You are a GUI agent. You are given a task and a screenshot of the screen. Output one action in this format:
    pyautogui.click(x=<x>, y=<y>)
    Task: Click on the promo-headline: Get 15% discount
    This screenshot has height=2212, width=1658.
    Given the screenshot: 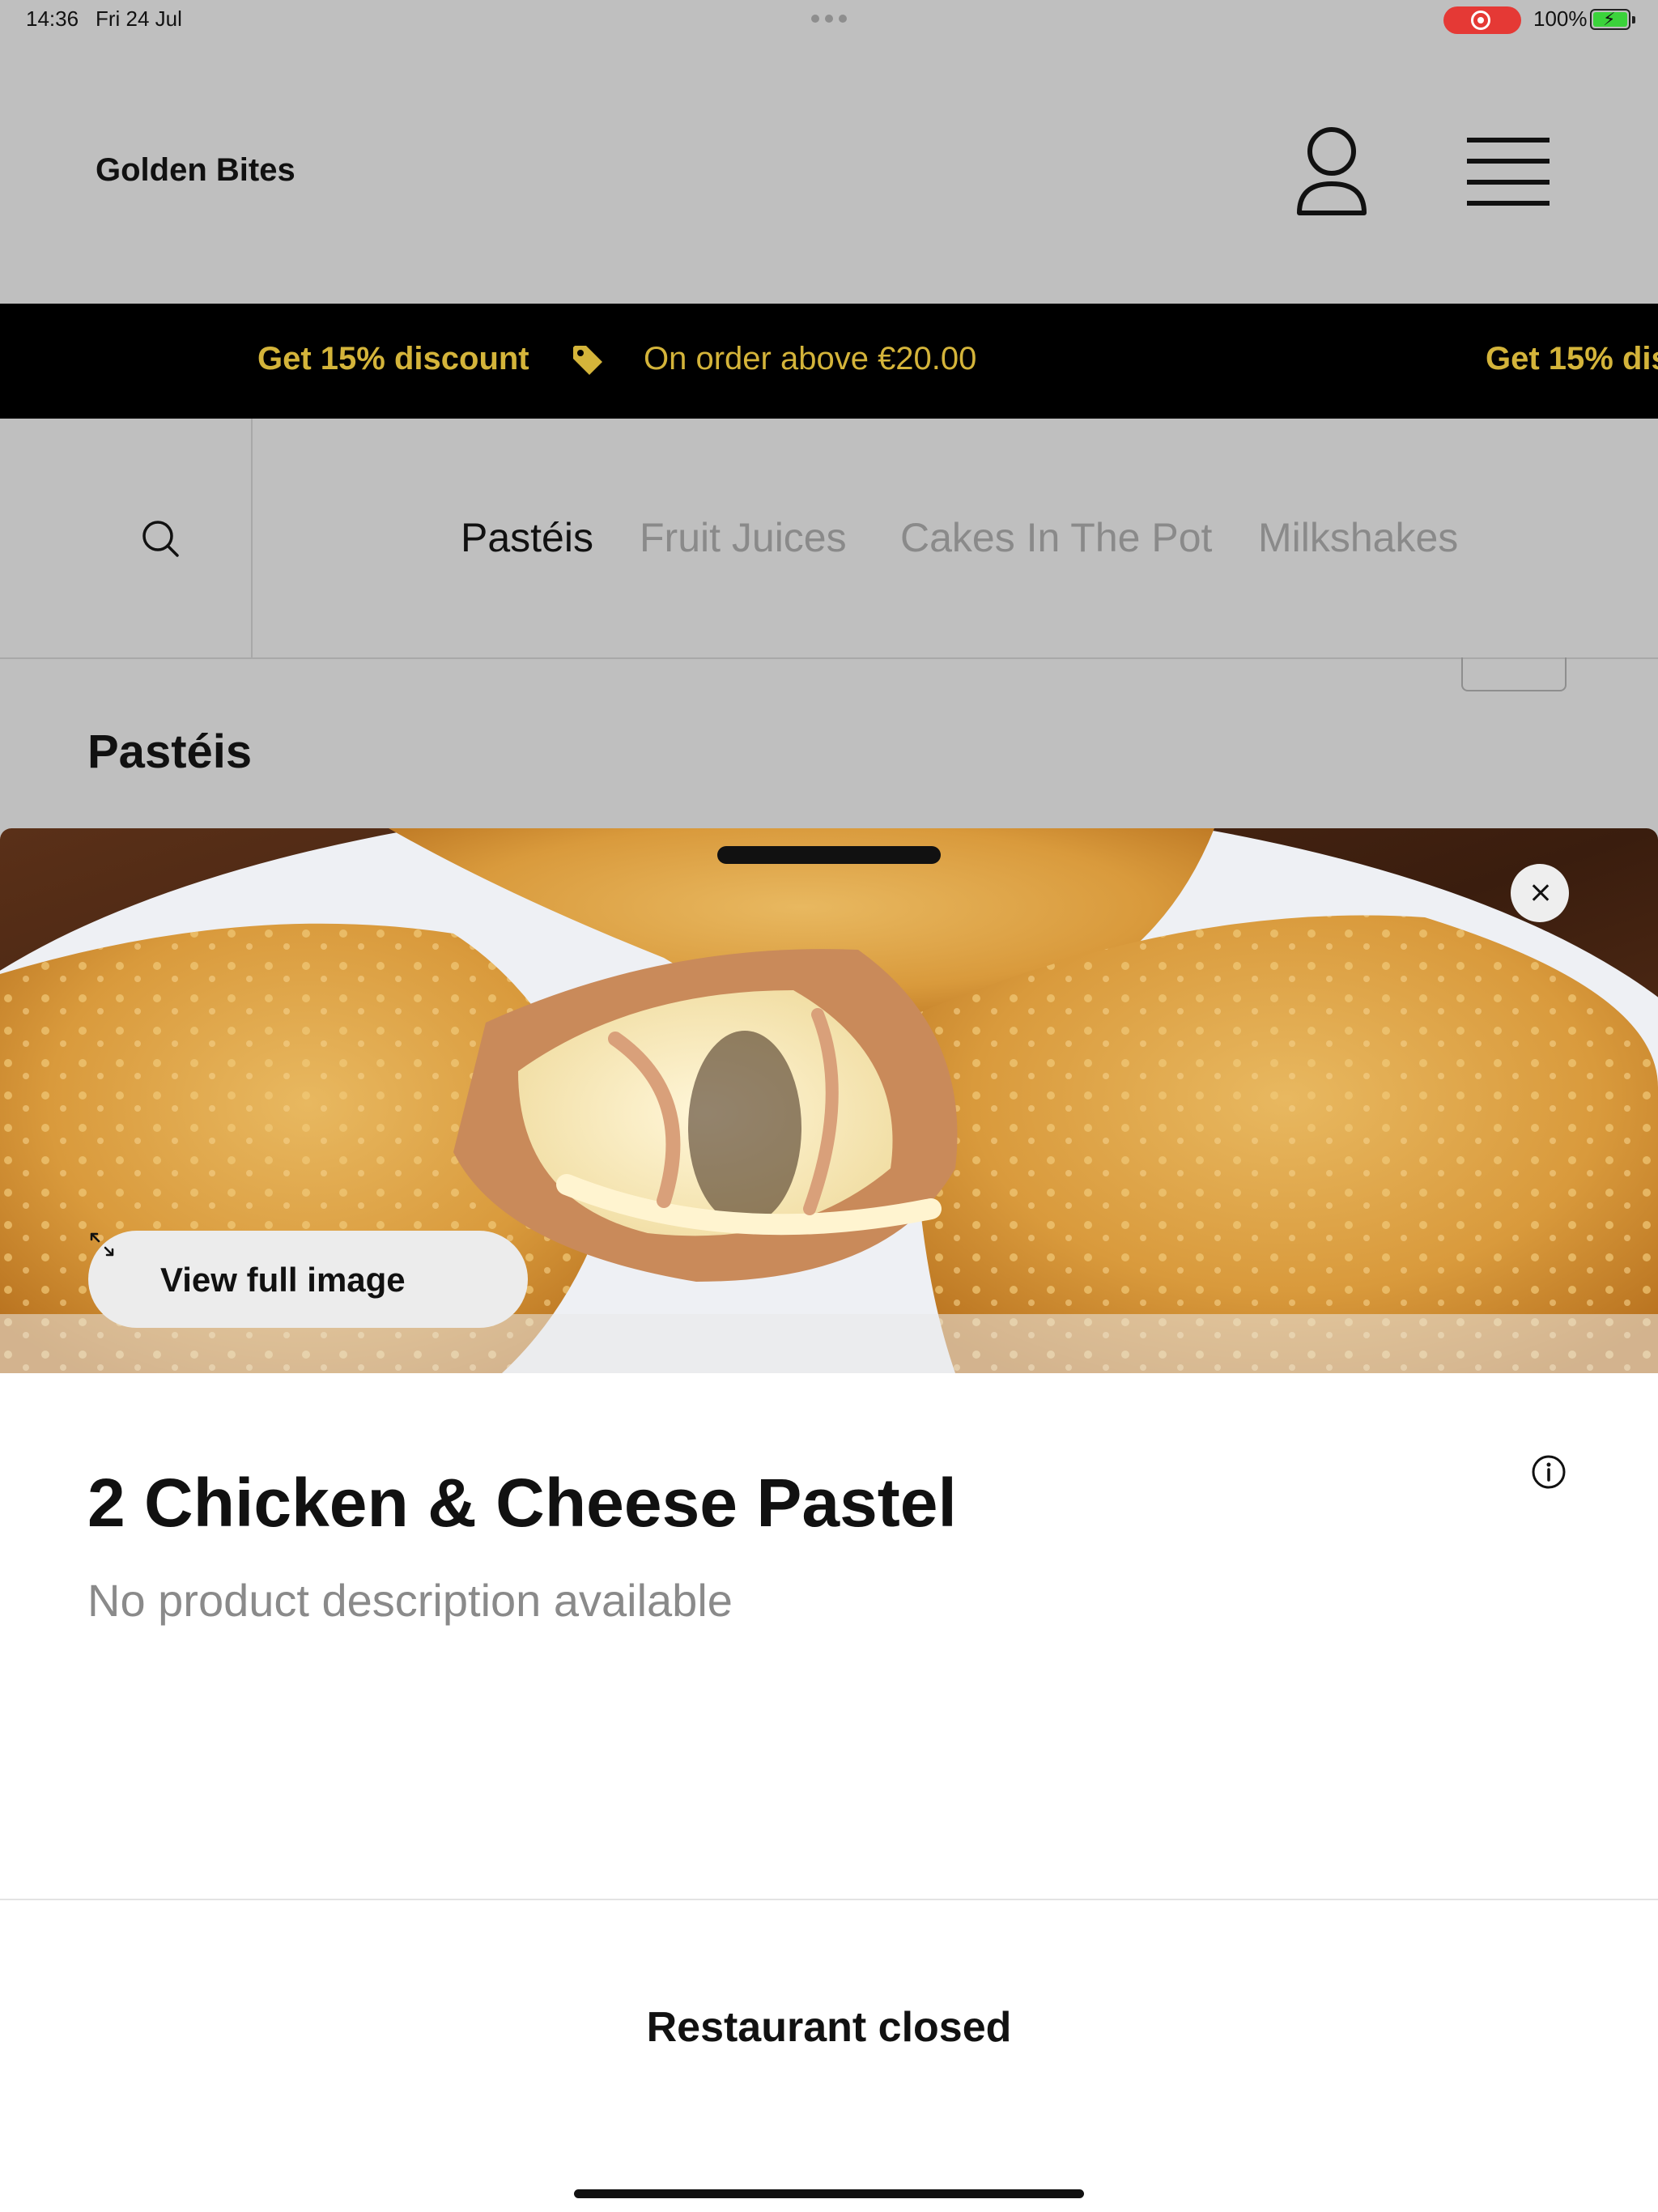 What is the action you would take?
    pyautogui.click(x=393, y=359)
    